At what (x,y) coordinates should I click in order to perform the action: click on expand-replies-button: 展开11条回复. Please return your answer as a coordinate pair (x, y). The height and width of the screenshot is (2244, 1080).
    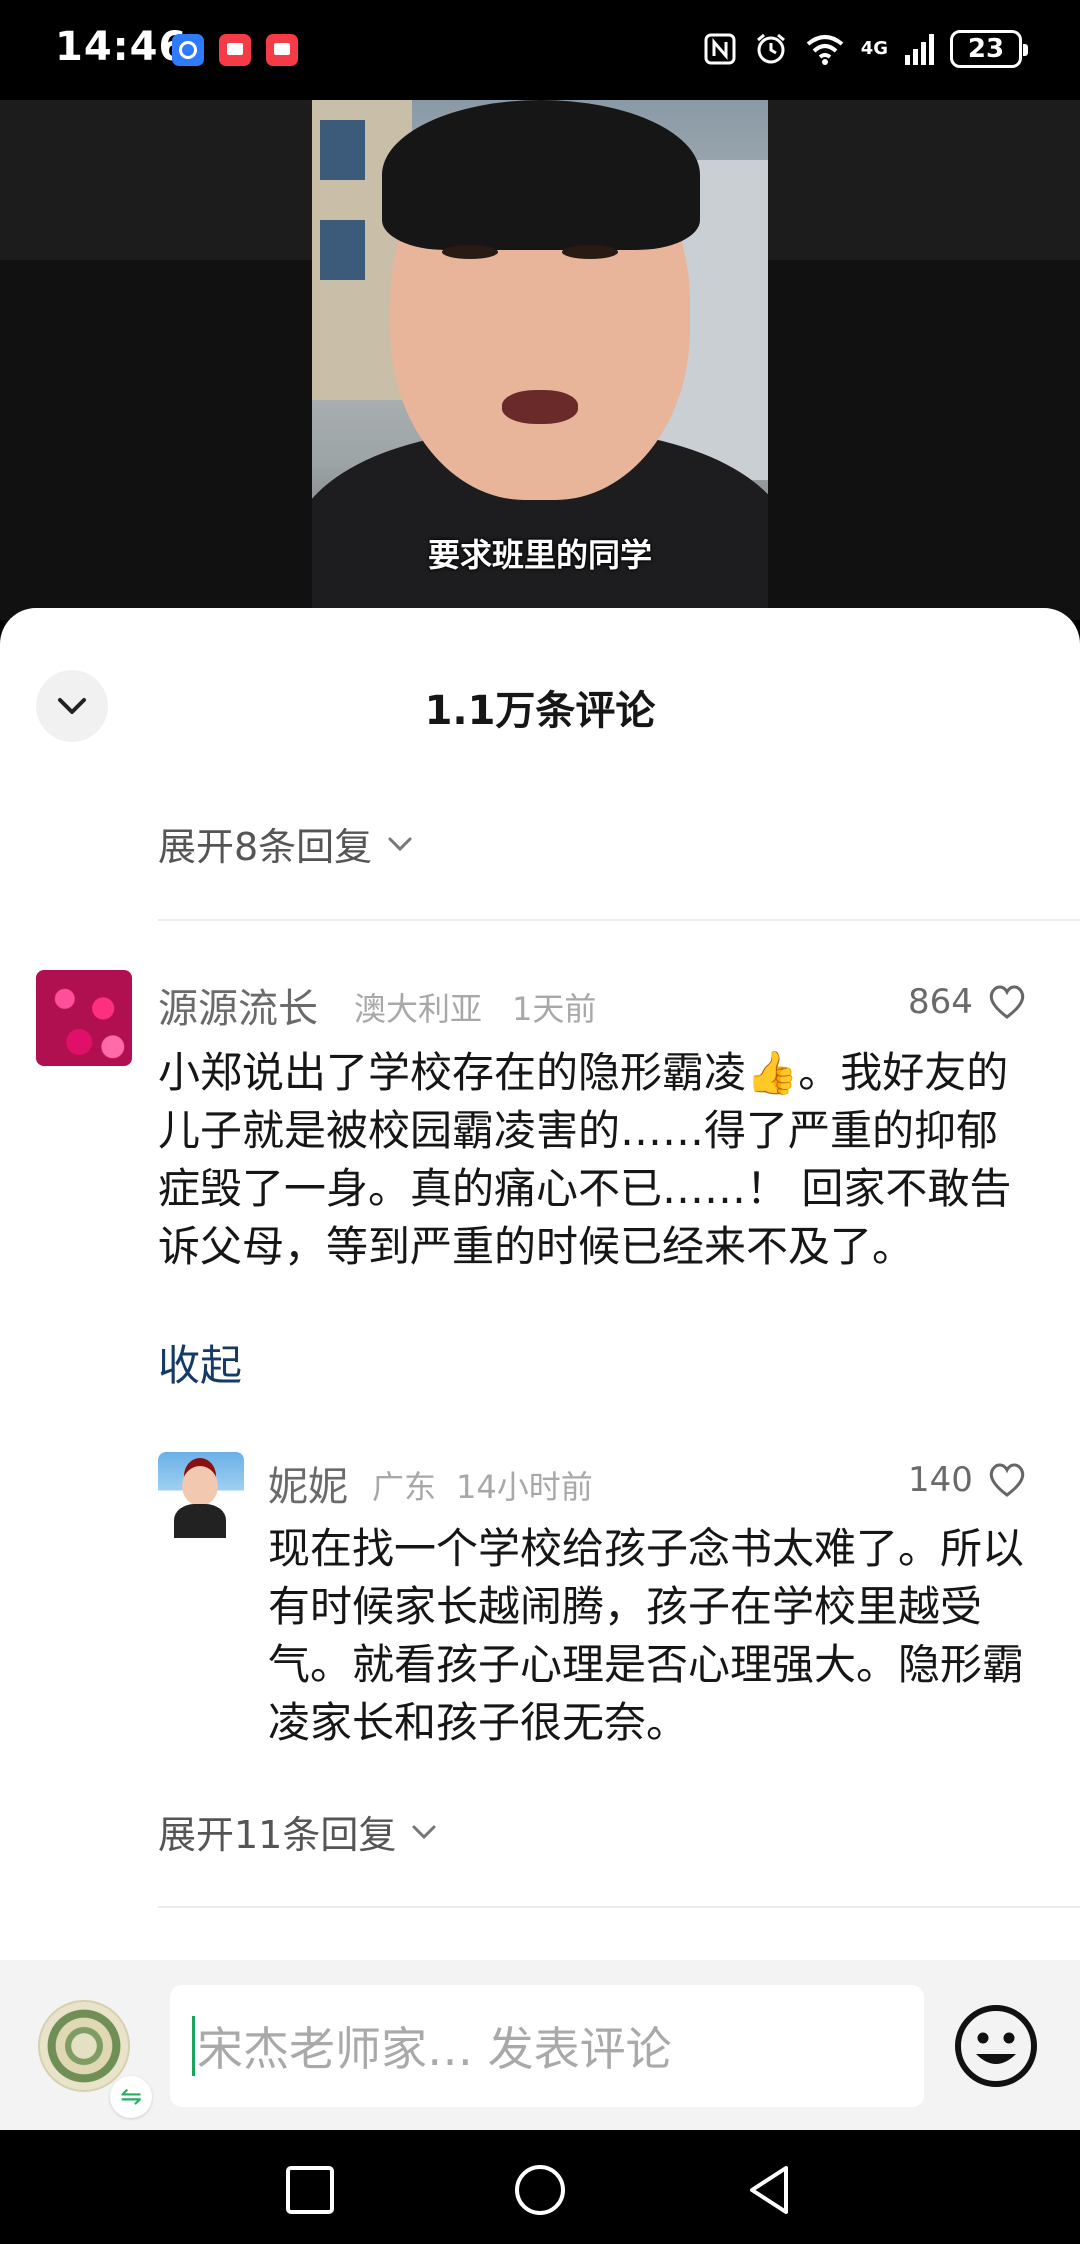
    Looking at the image, I should click on (298, 1831).